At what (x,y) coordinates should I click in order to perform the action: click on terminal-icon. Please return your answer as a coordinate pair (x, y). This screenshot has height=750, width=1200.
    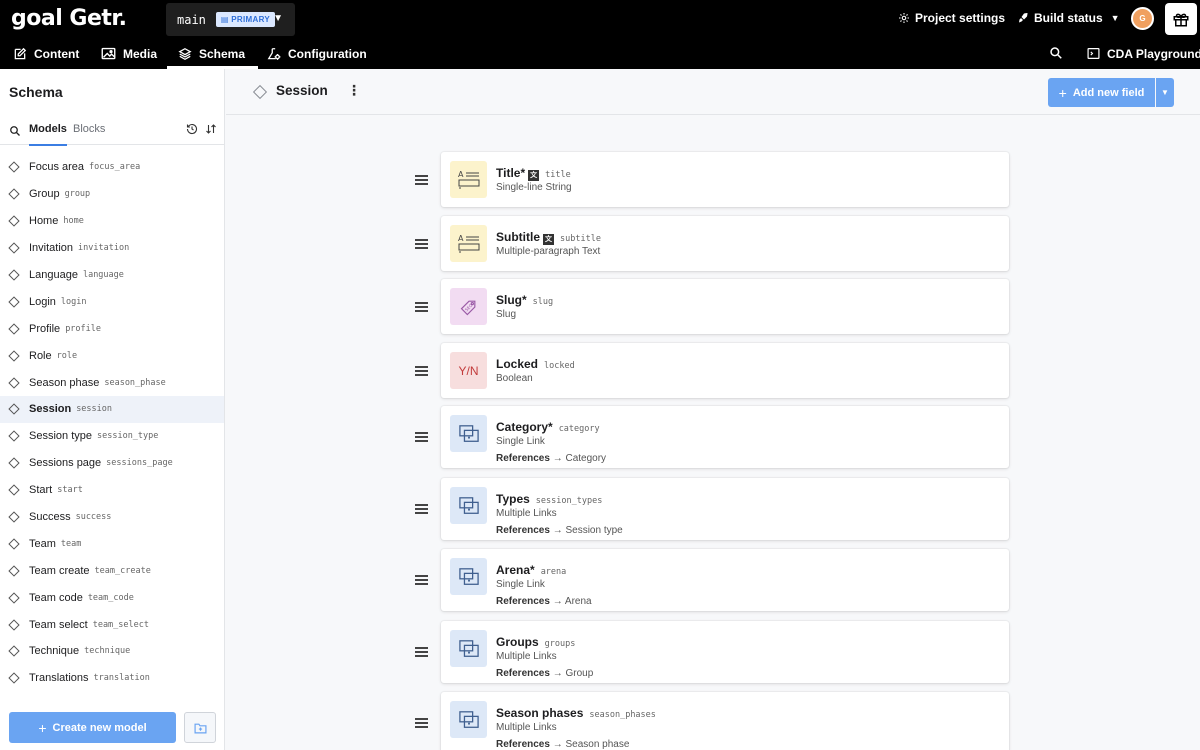
    Looking at the image, I should click on (1093, 53).